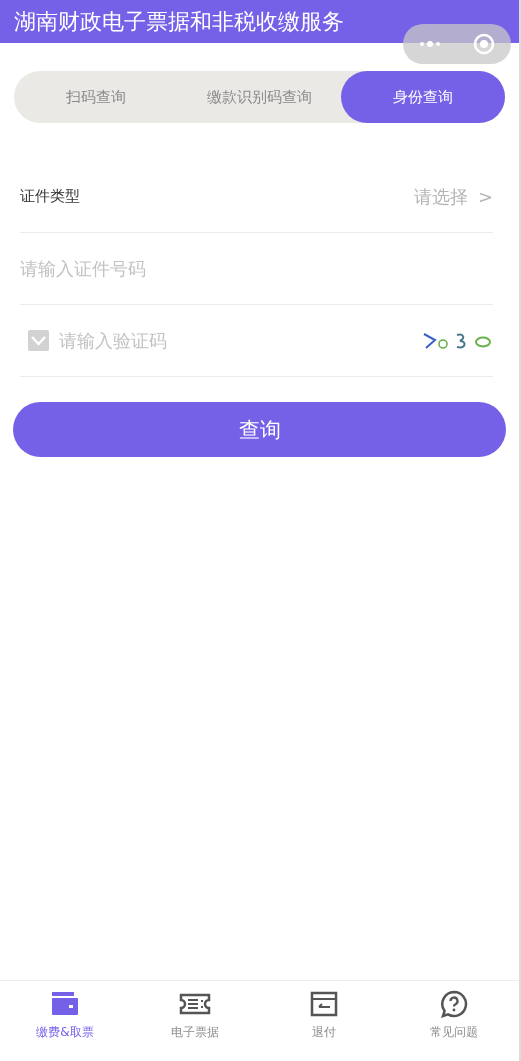  Describe the element at coordinates (484, 44) in the screenshot. I see `close-icon` at that location.